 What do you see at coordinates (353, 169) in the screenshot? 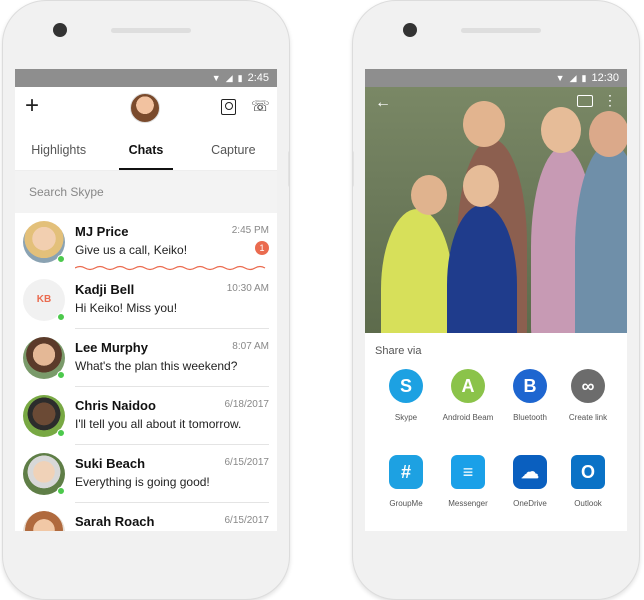
I see `volume-button` at bounding box center [353, 169].